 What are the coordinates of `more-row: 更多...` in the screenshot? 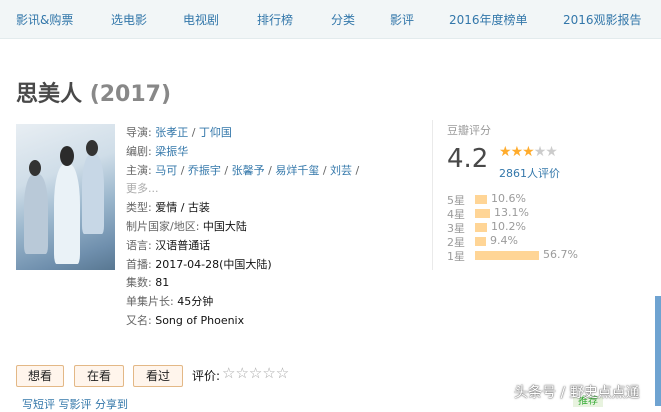 It's located at (242, 189).